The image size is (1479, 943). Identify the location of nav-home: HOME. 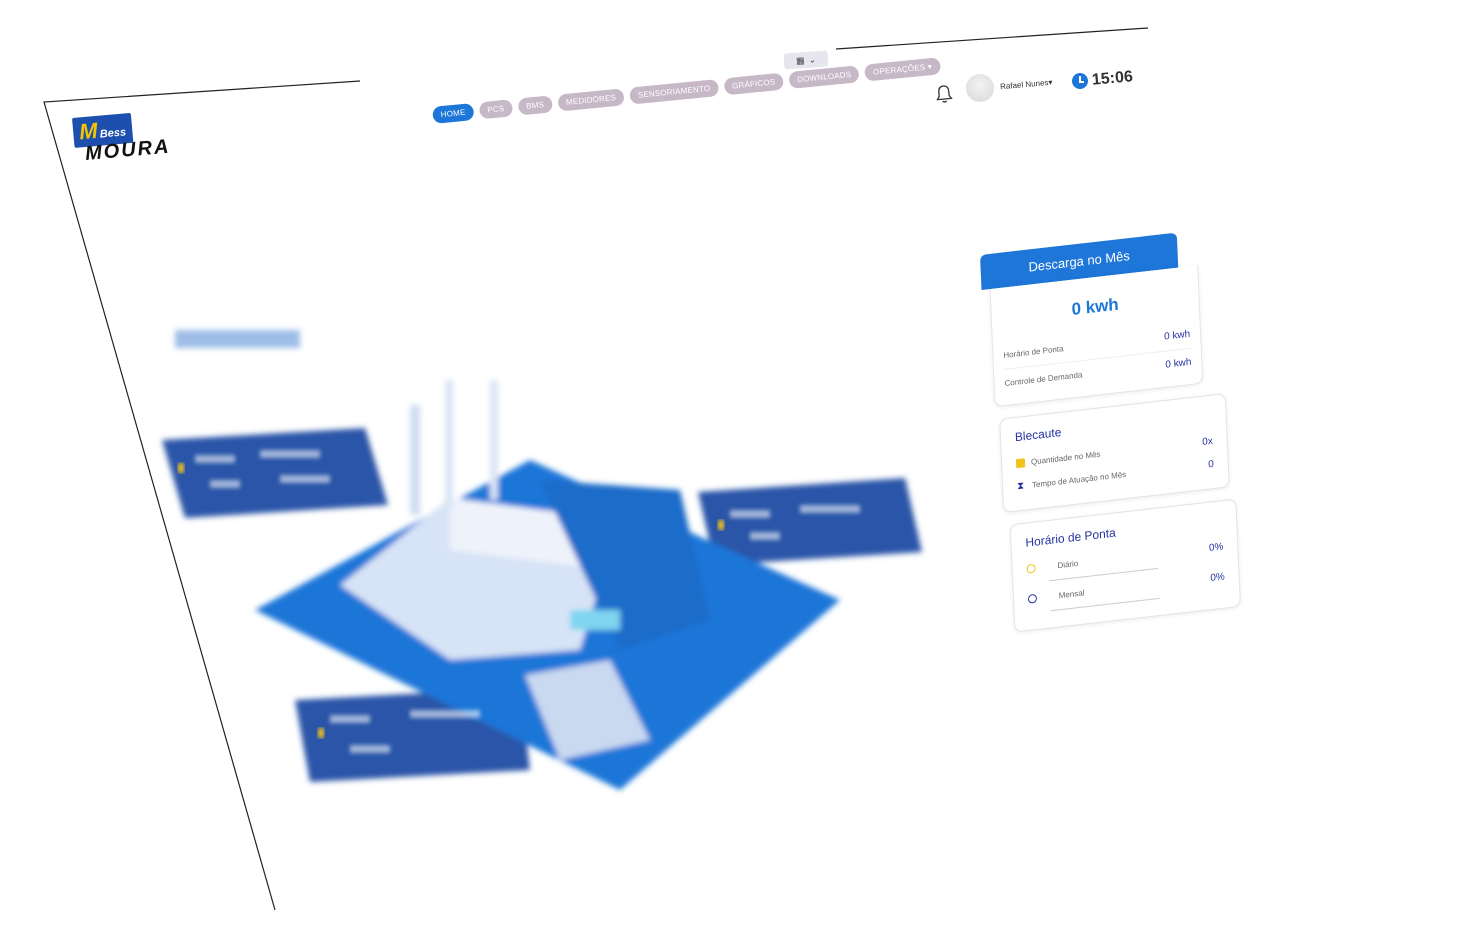
(453, 113).